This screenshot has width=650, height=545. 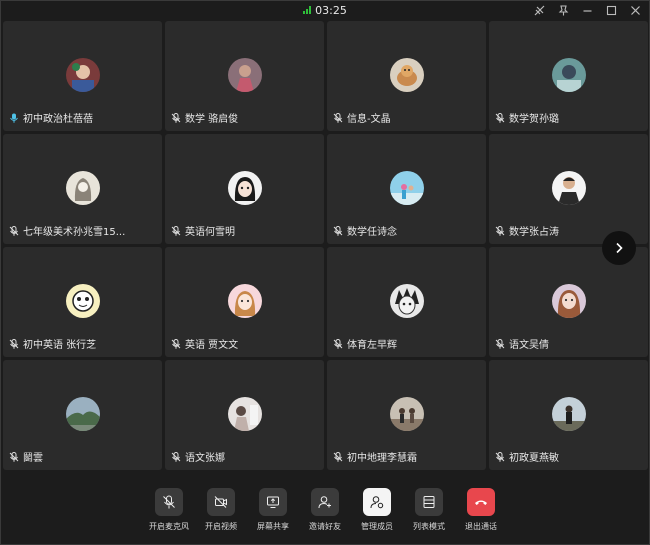 What do you see at coordinates (82, 415) in the screenshot?
I see `participant-tile: 鬭雲` at bounding box center [82, 415].